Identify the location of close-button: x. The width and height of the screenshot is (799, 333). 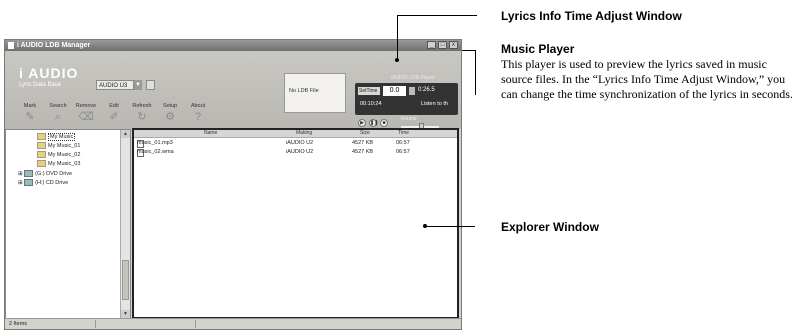
(453, 45).